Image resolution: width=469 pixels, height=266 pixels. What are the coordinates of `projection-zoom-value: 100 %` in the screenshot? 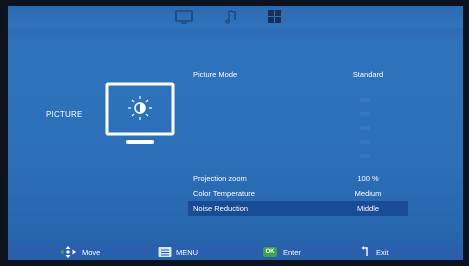 It's located at (368, 178).